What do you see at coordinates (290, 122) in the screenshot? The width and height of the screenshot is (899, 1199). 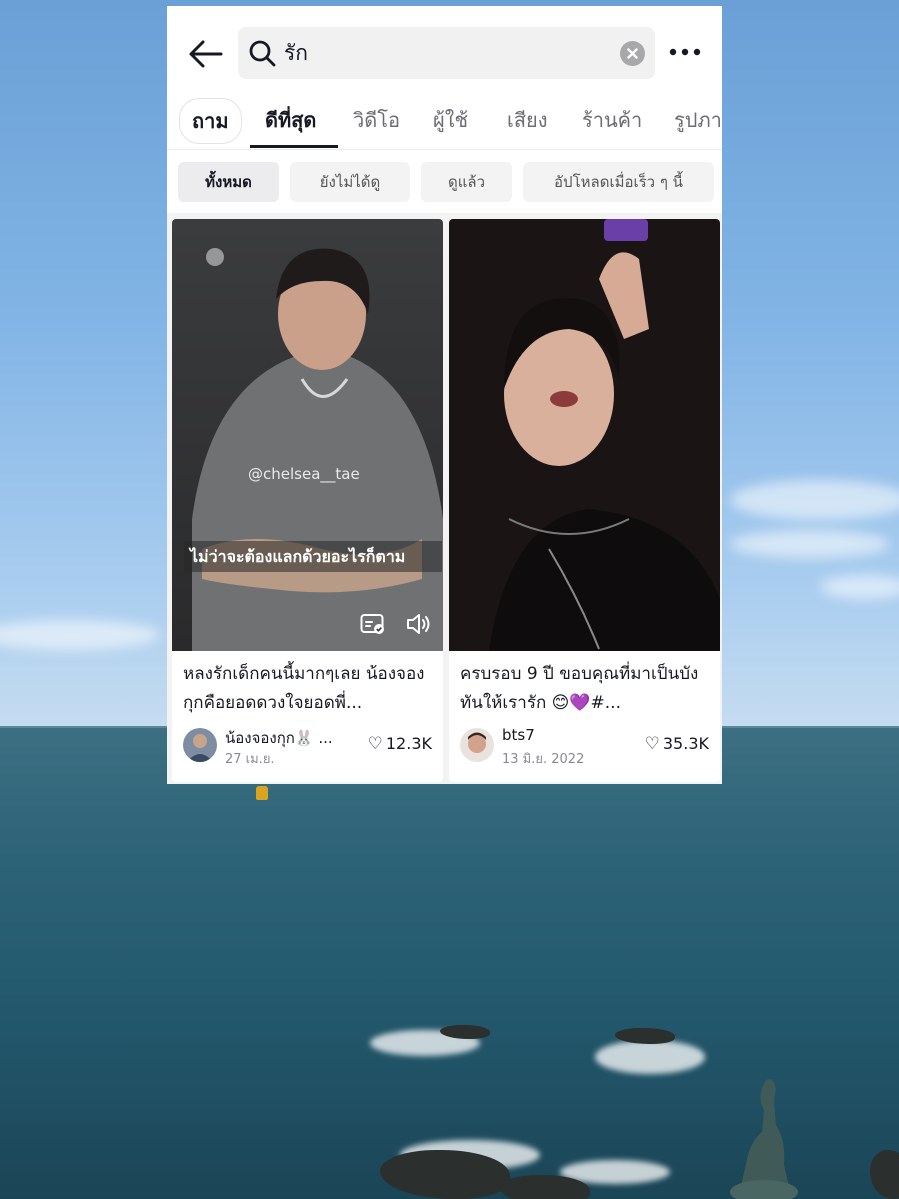 I see `tab-top: ดีที่สุด` at bounding box center [290, 122].